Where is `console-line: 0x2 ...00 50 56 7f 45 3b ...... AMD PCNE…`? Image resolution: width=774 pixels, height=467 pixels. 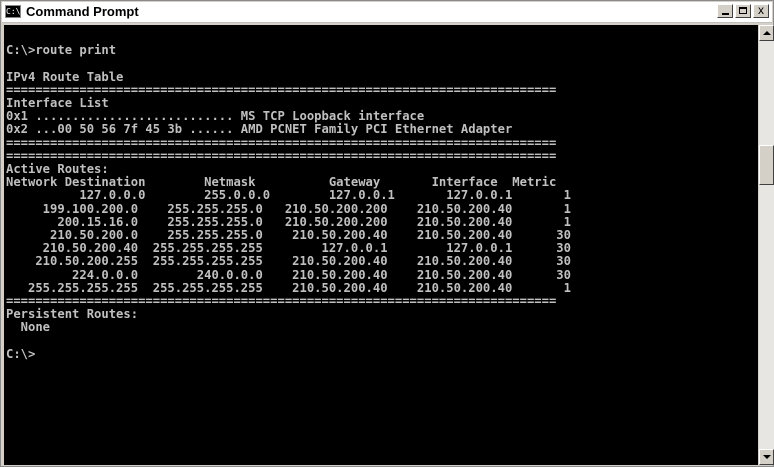
console-line: 0x2 ...00 50 56 7f 45 3b ...... AMD PCNE… is located at coordinates (259, 129).